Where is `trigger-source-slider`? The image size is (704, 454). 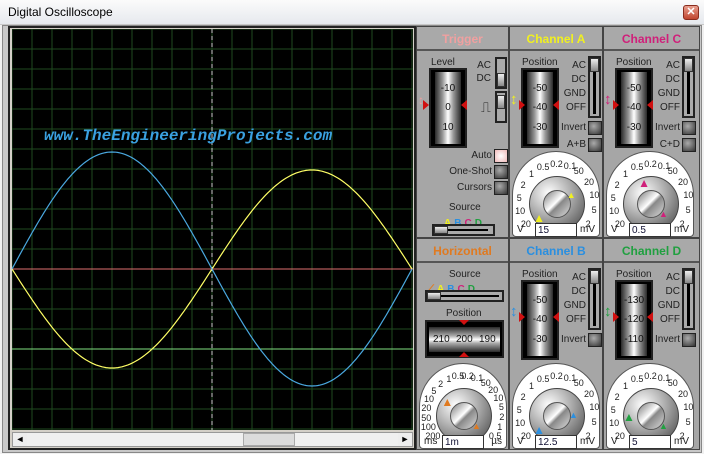 trigger-source-slider is located at coordinates (463, 230).